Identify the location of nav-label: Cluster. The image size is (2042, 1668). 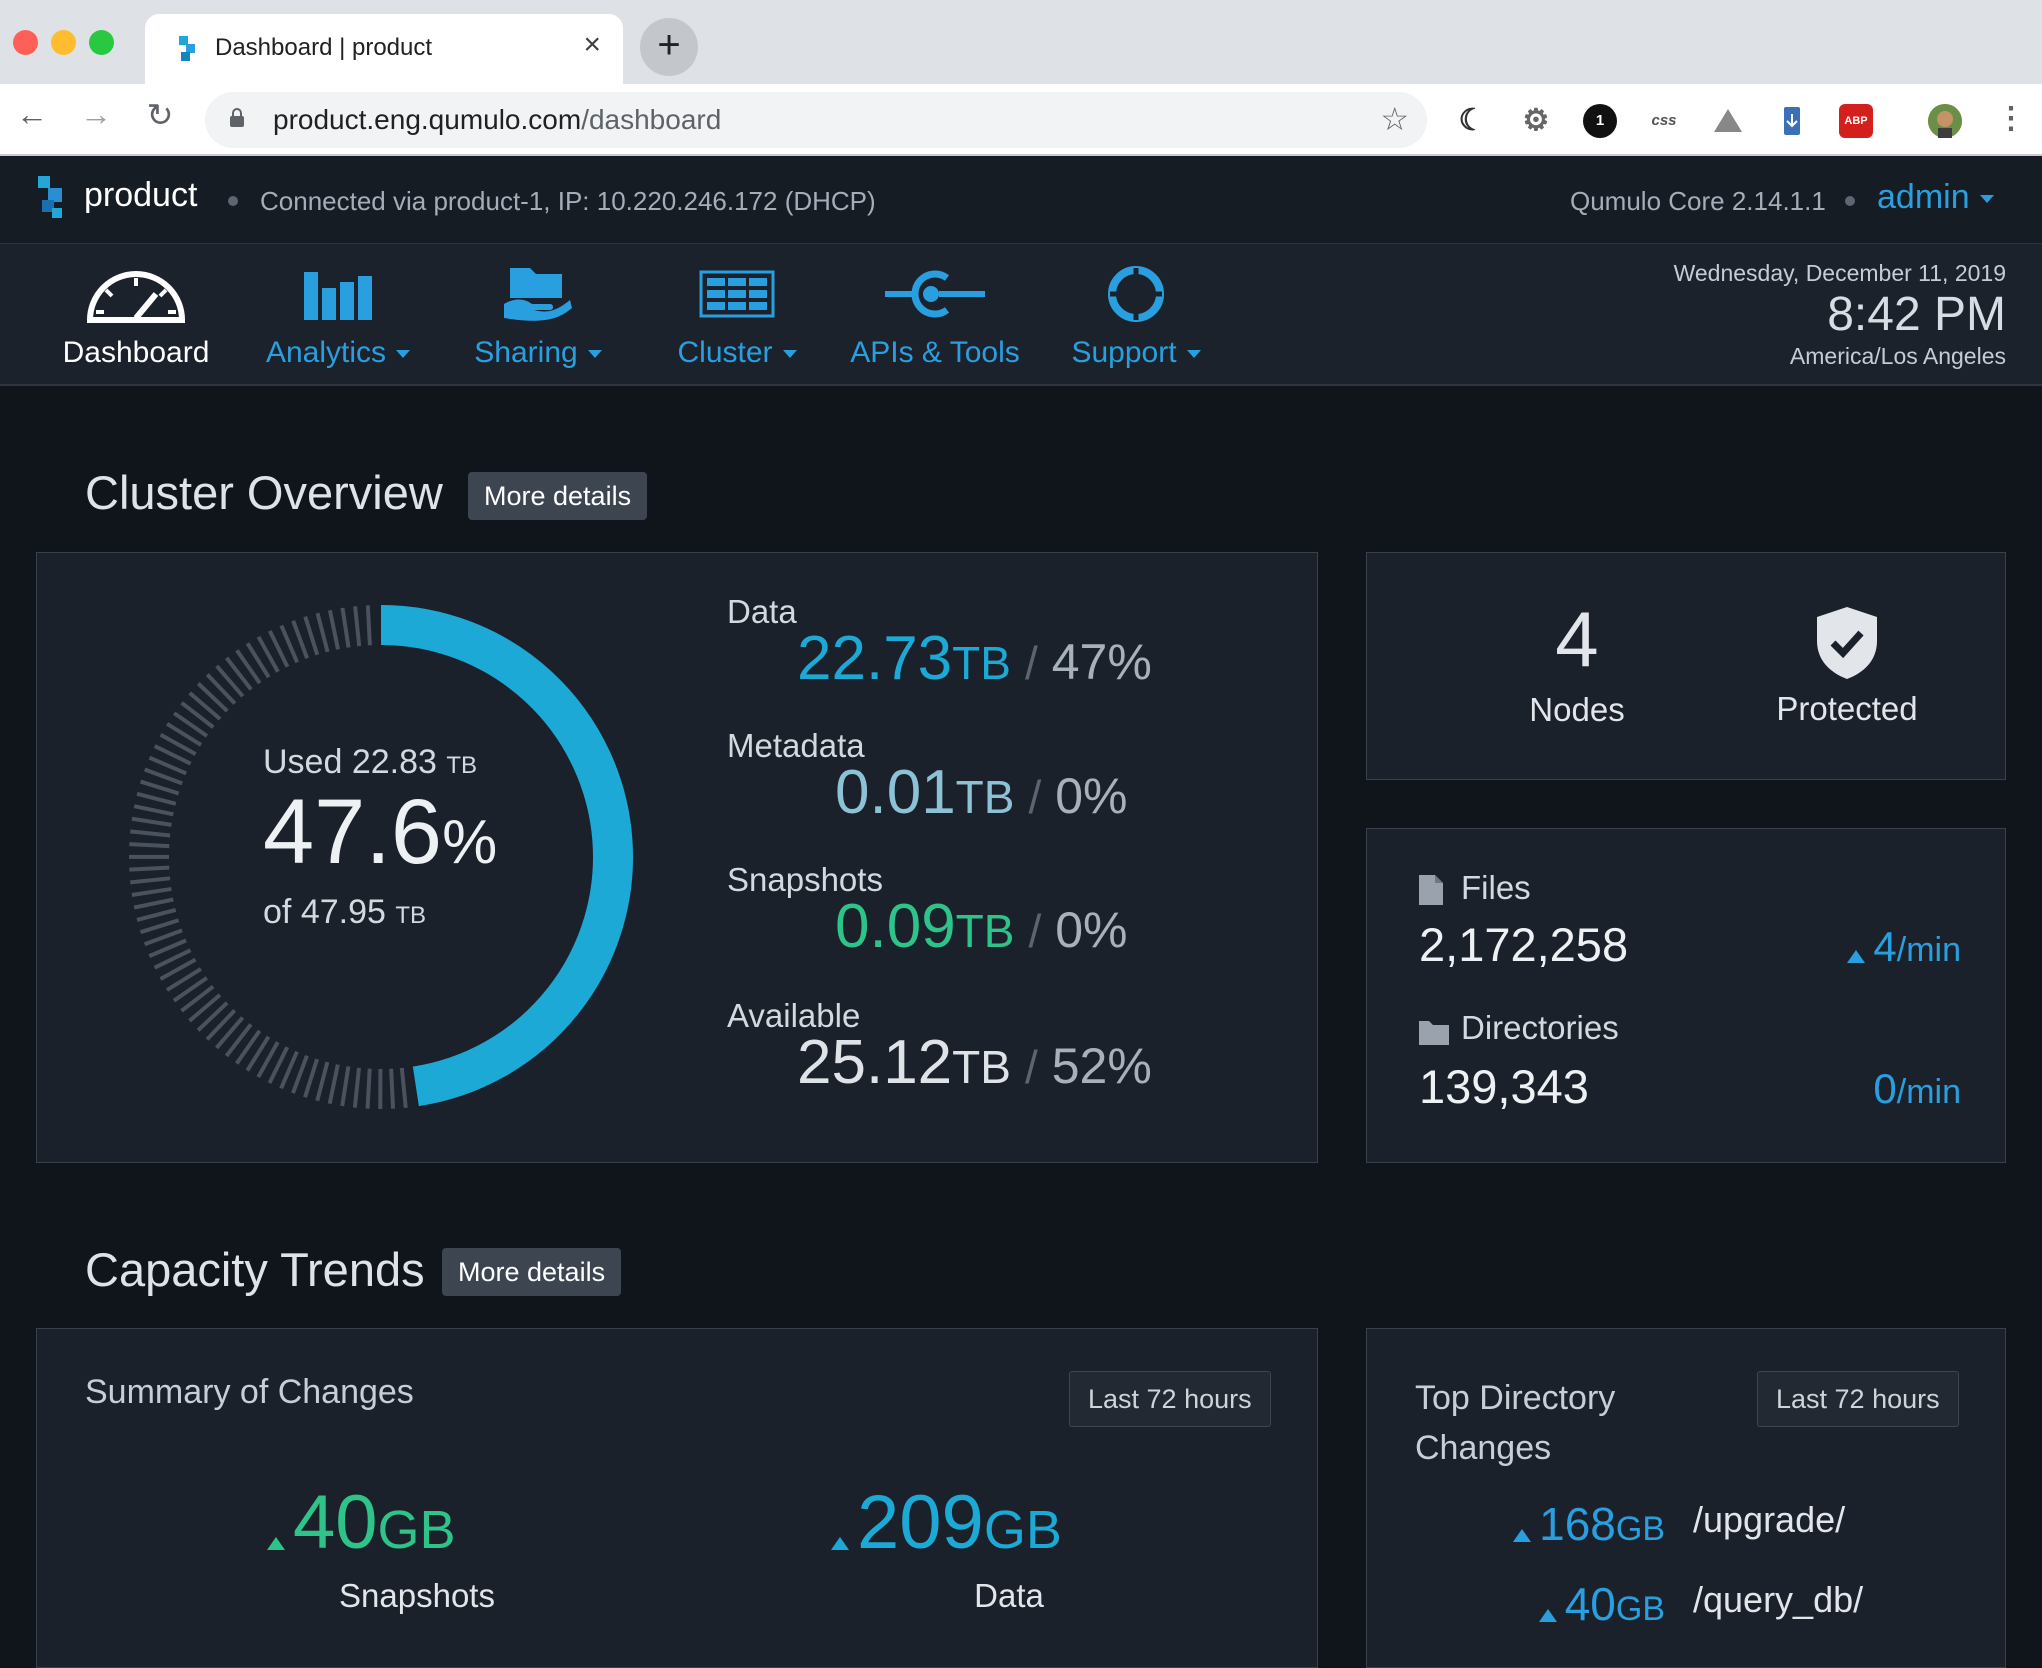
(737, 353).